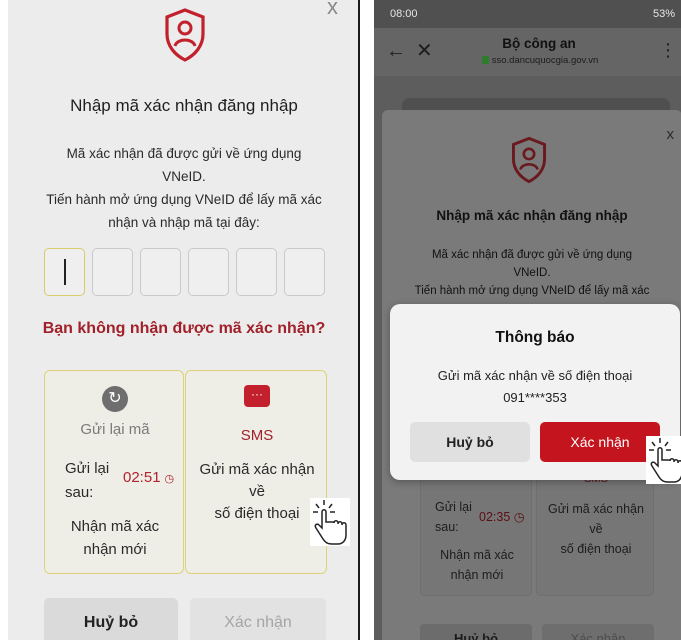 The width and height of the screenshot is (681, 640). What do you see at coordinates (535, 375) in the screenshot?
I see `dialog-message: Gửi mã xác nhận về số điện thoại` at bounding box center [535, 375].